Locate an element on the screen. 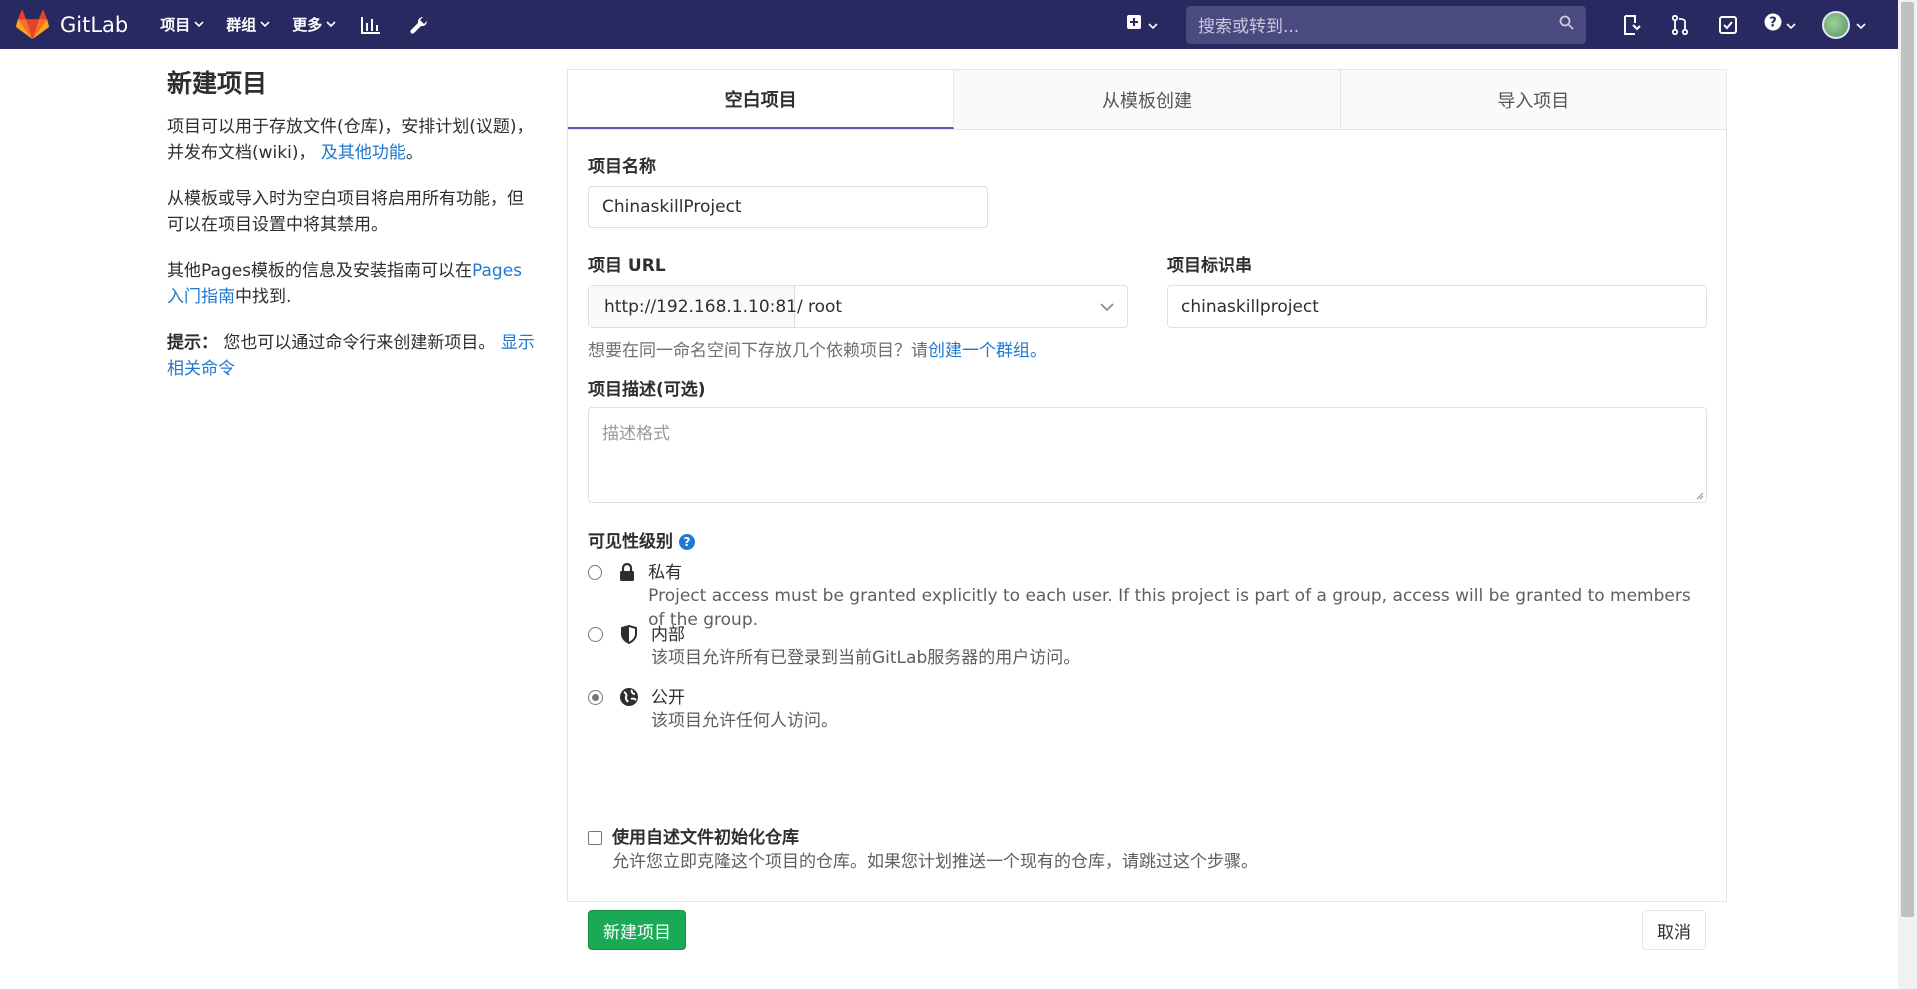  cli-tip: 提示： 您也可以通过命令行来创建新项目。 显示相关命令 is located at coordinates (352, 356).